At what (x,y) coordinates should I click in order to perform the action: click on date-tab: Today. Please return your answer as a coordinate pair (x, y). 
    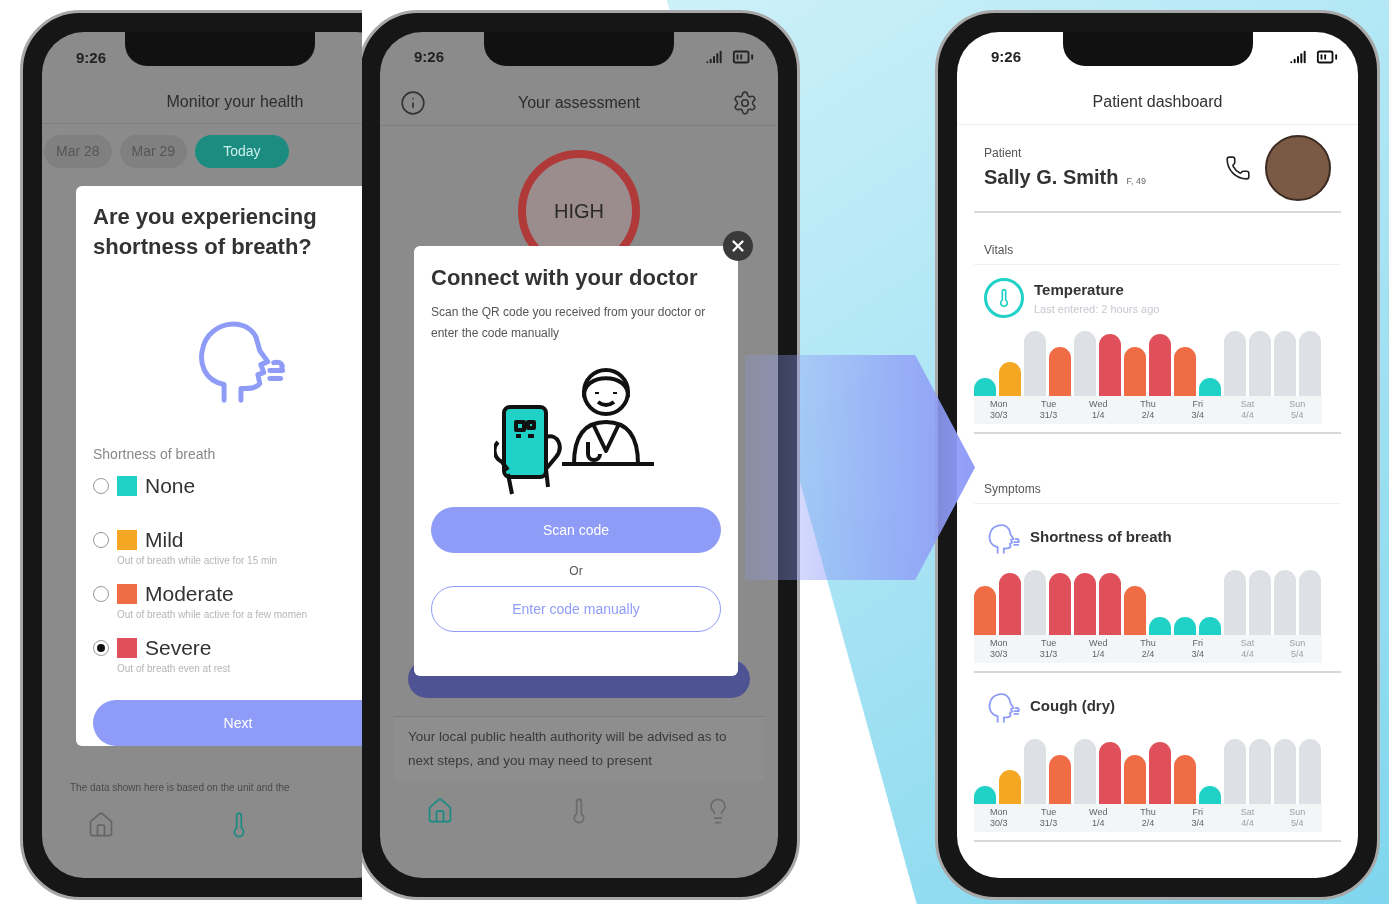
    Looking at the image, I should click on (242, 151).